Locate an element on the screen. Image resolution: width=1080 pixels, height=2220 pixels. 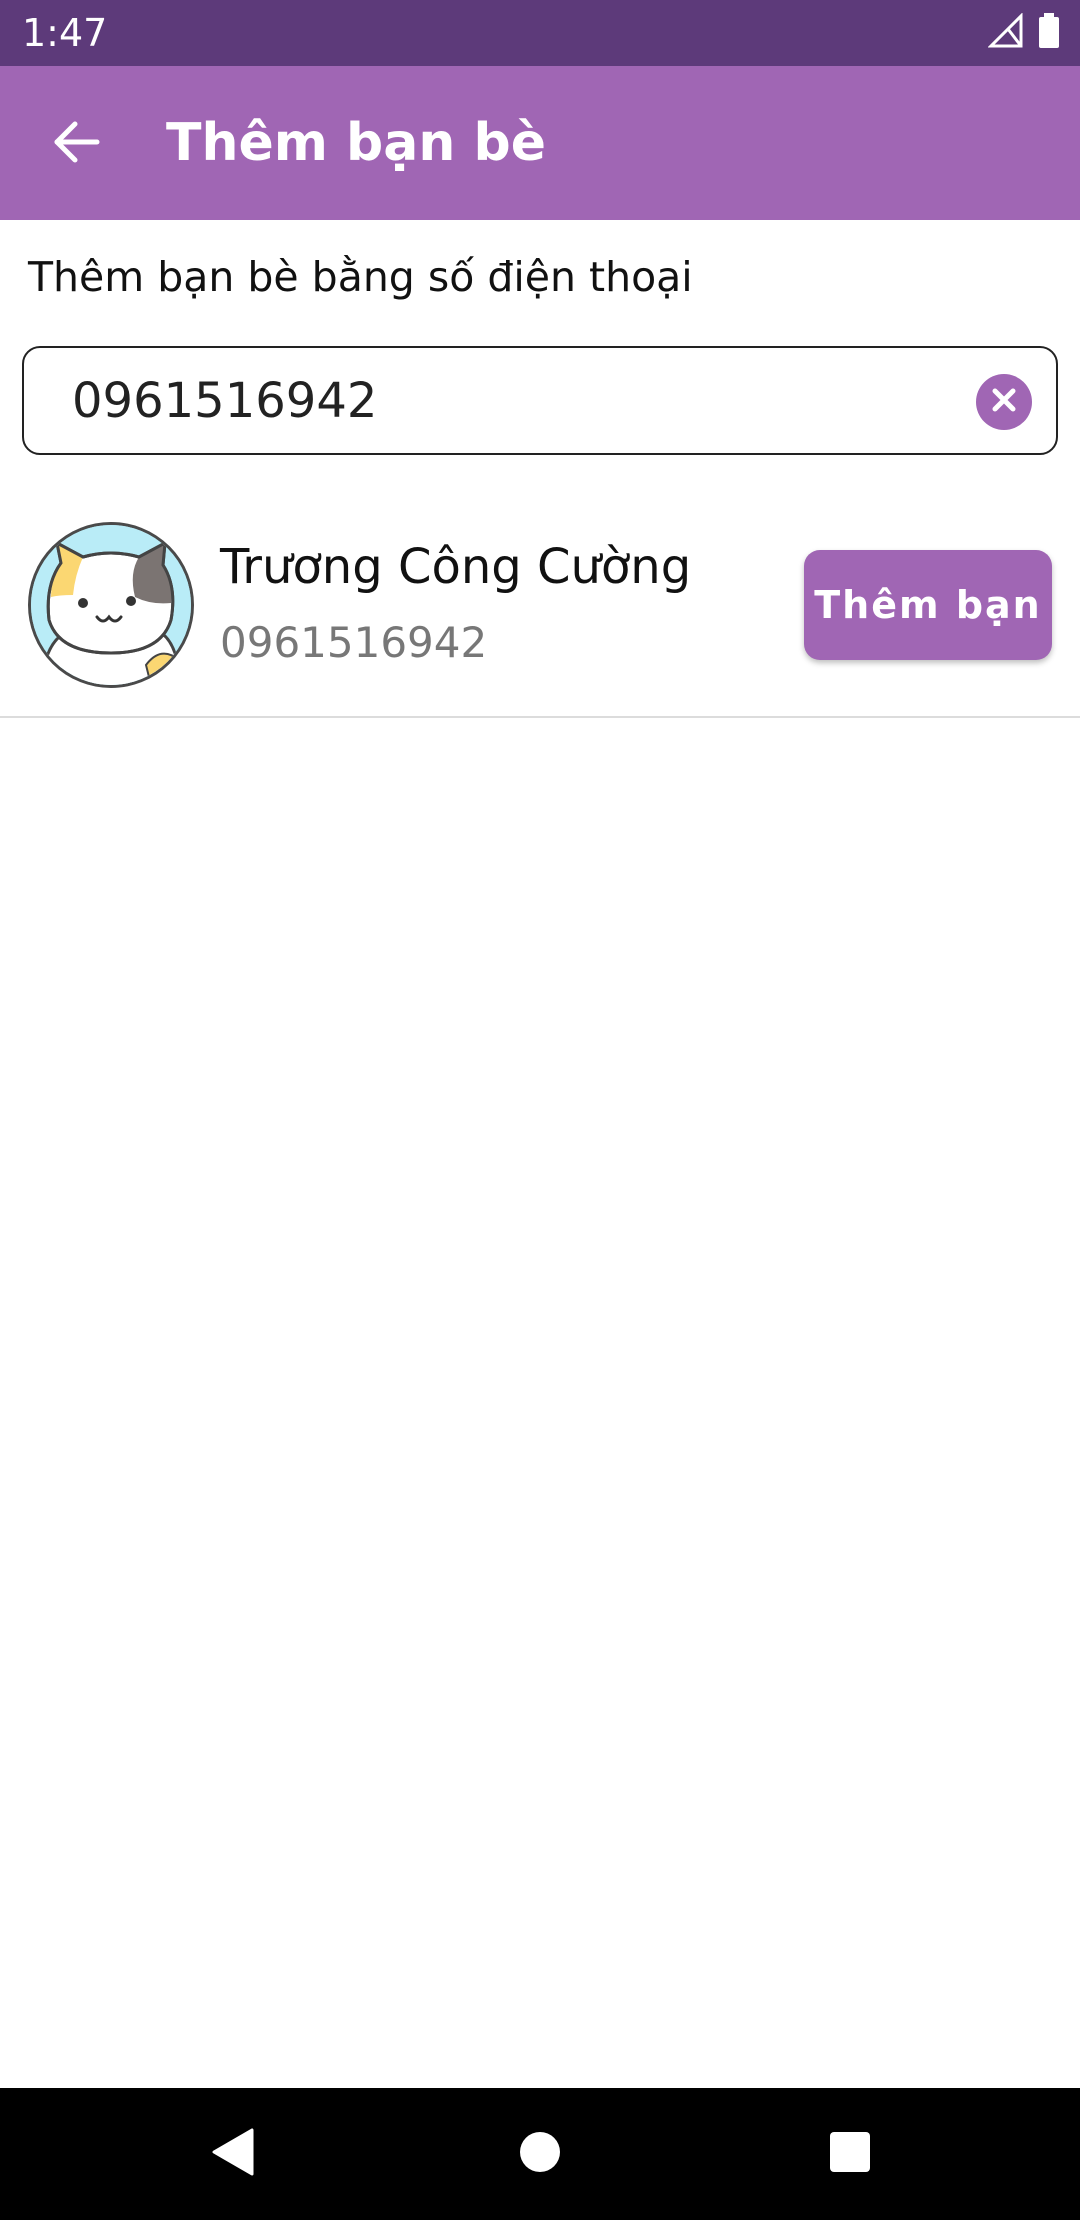
nav-recents-button is located at coordinates (850, 2154).